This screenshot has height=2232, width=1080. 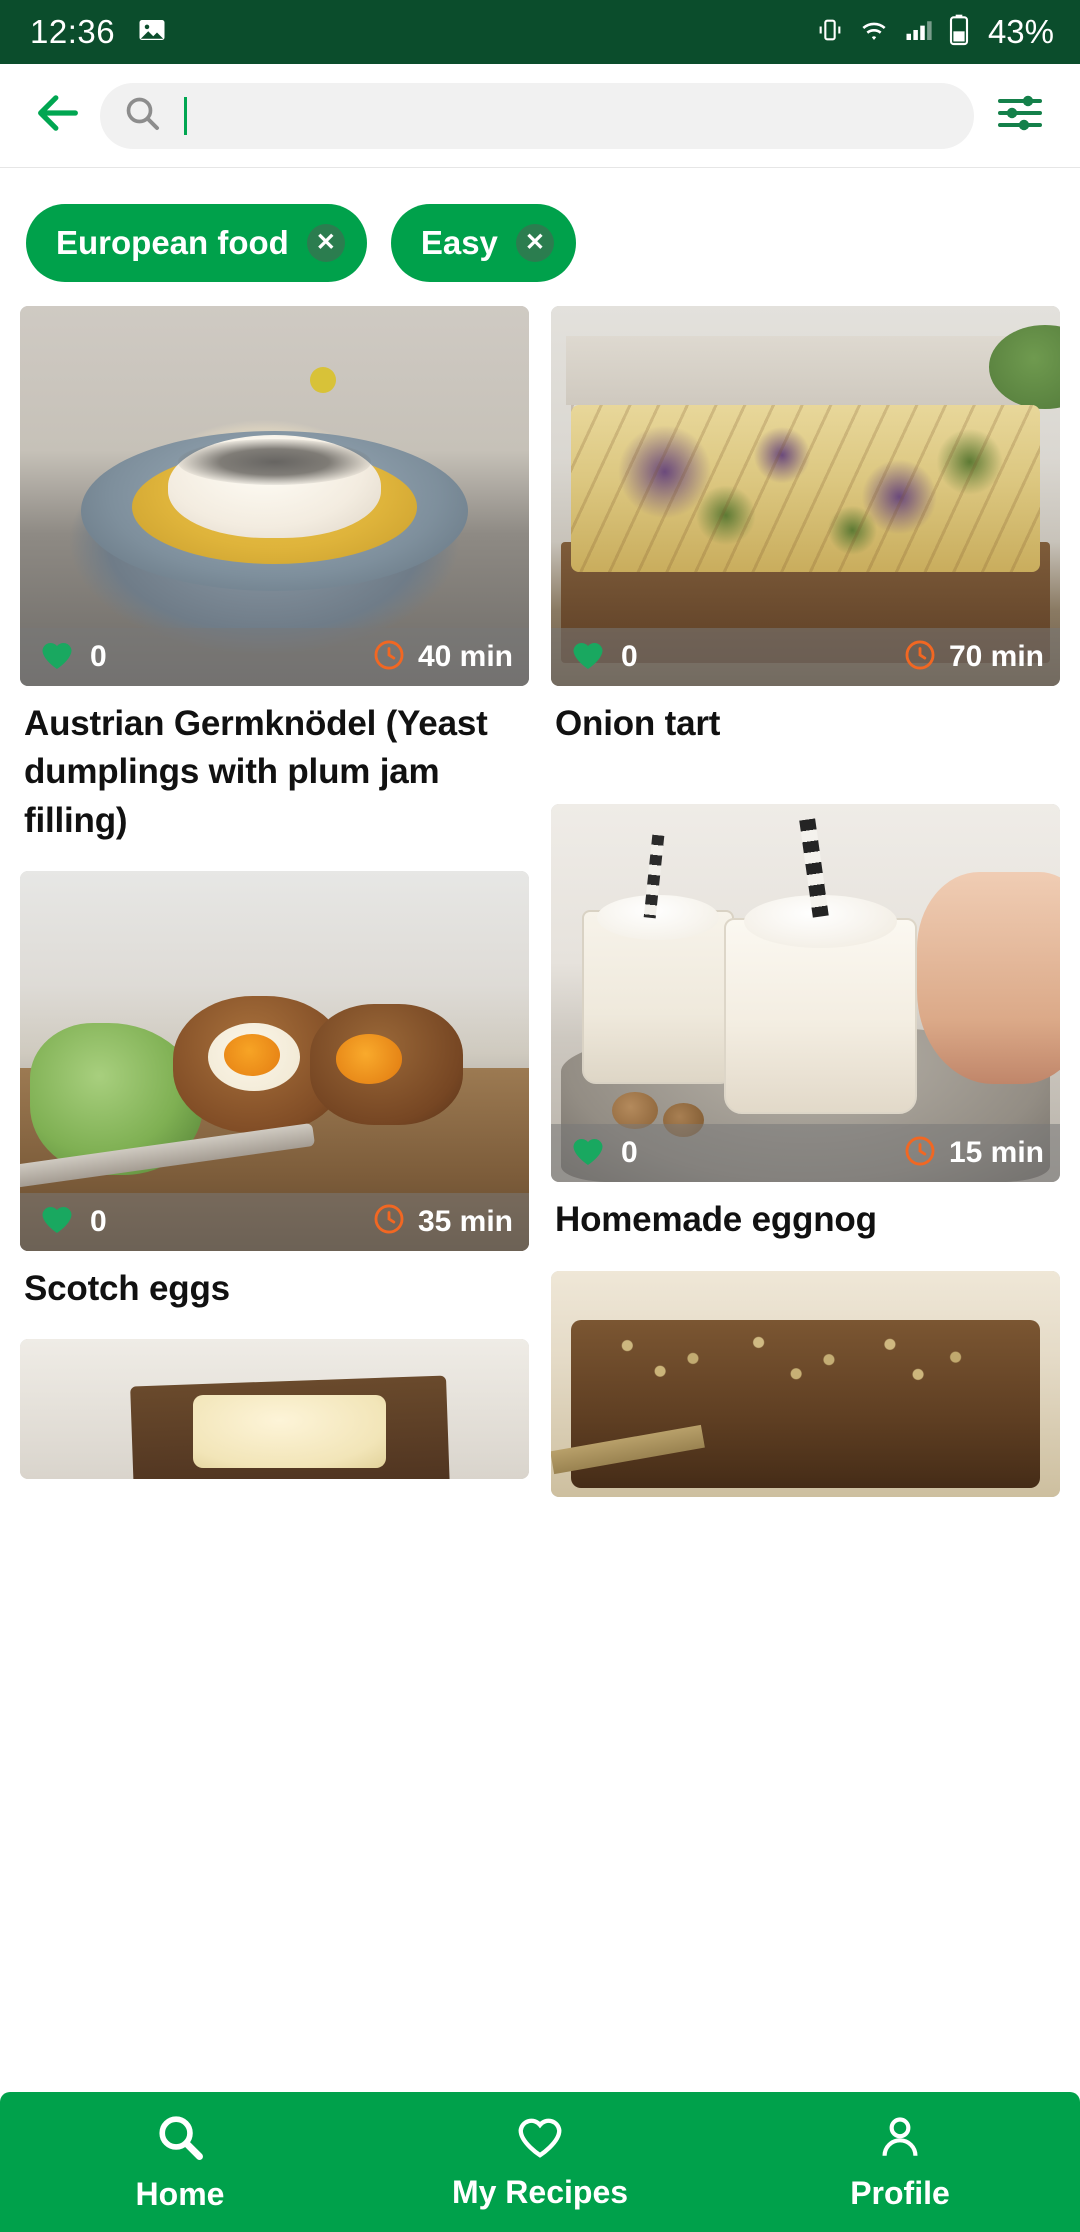 What do you see at coordinates (465, 1221) in the screenshot?
I see `cook-time: 35 min` at bounding box center [465, 1221].